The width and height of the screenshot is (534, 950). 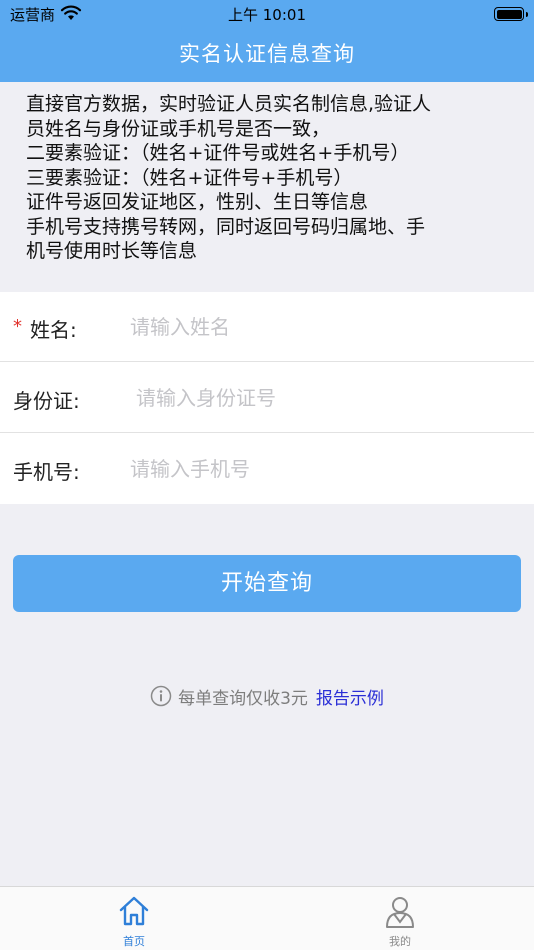 I want to click on name-row: * 姓名:, so click(x=267, y=327).